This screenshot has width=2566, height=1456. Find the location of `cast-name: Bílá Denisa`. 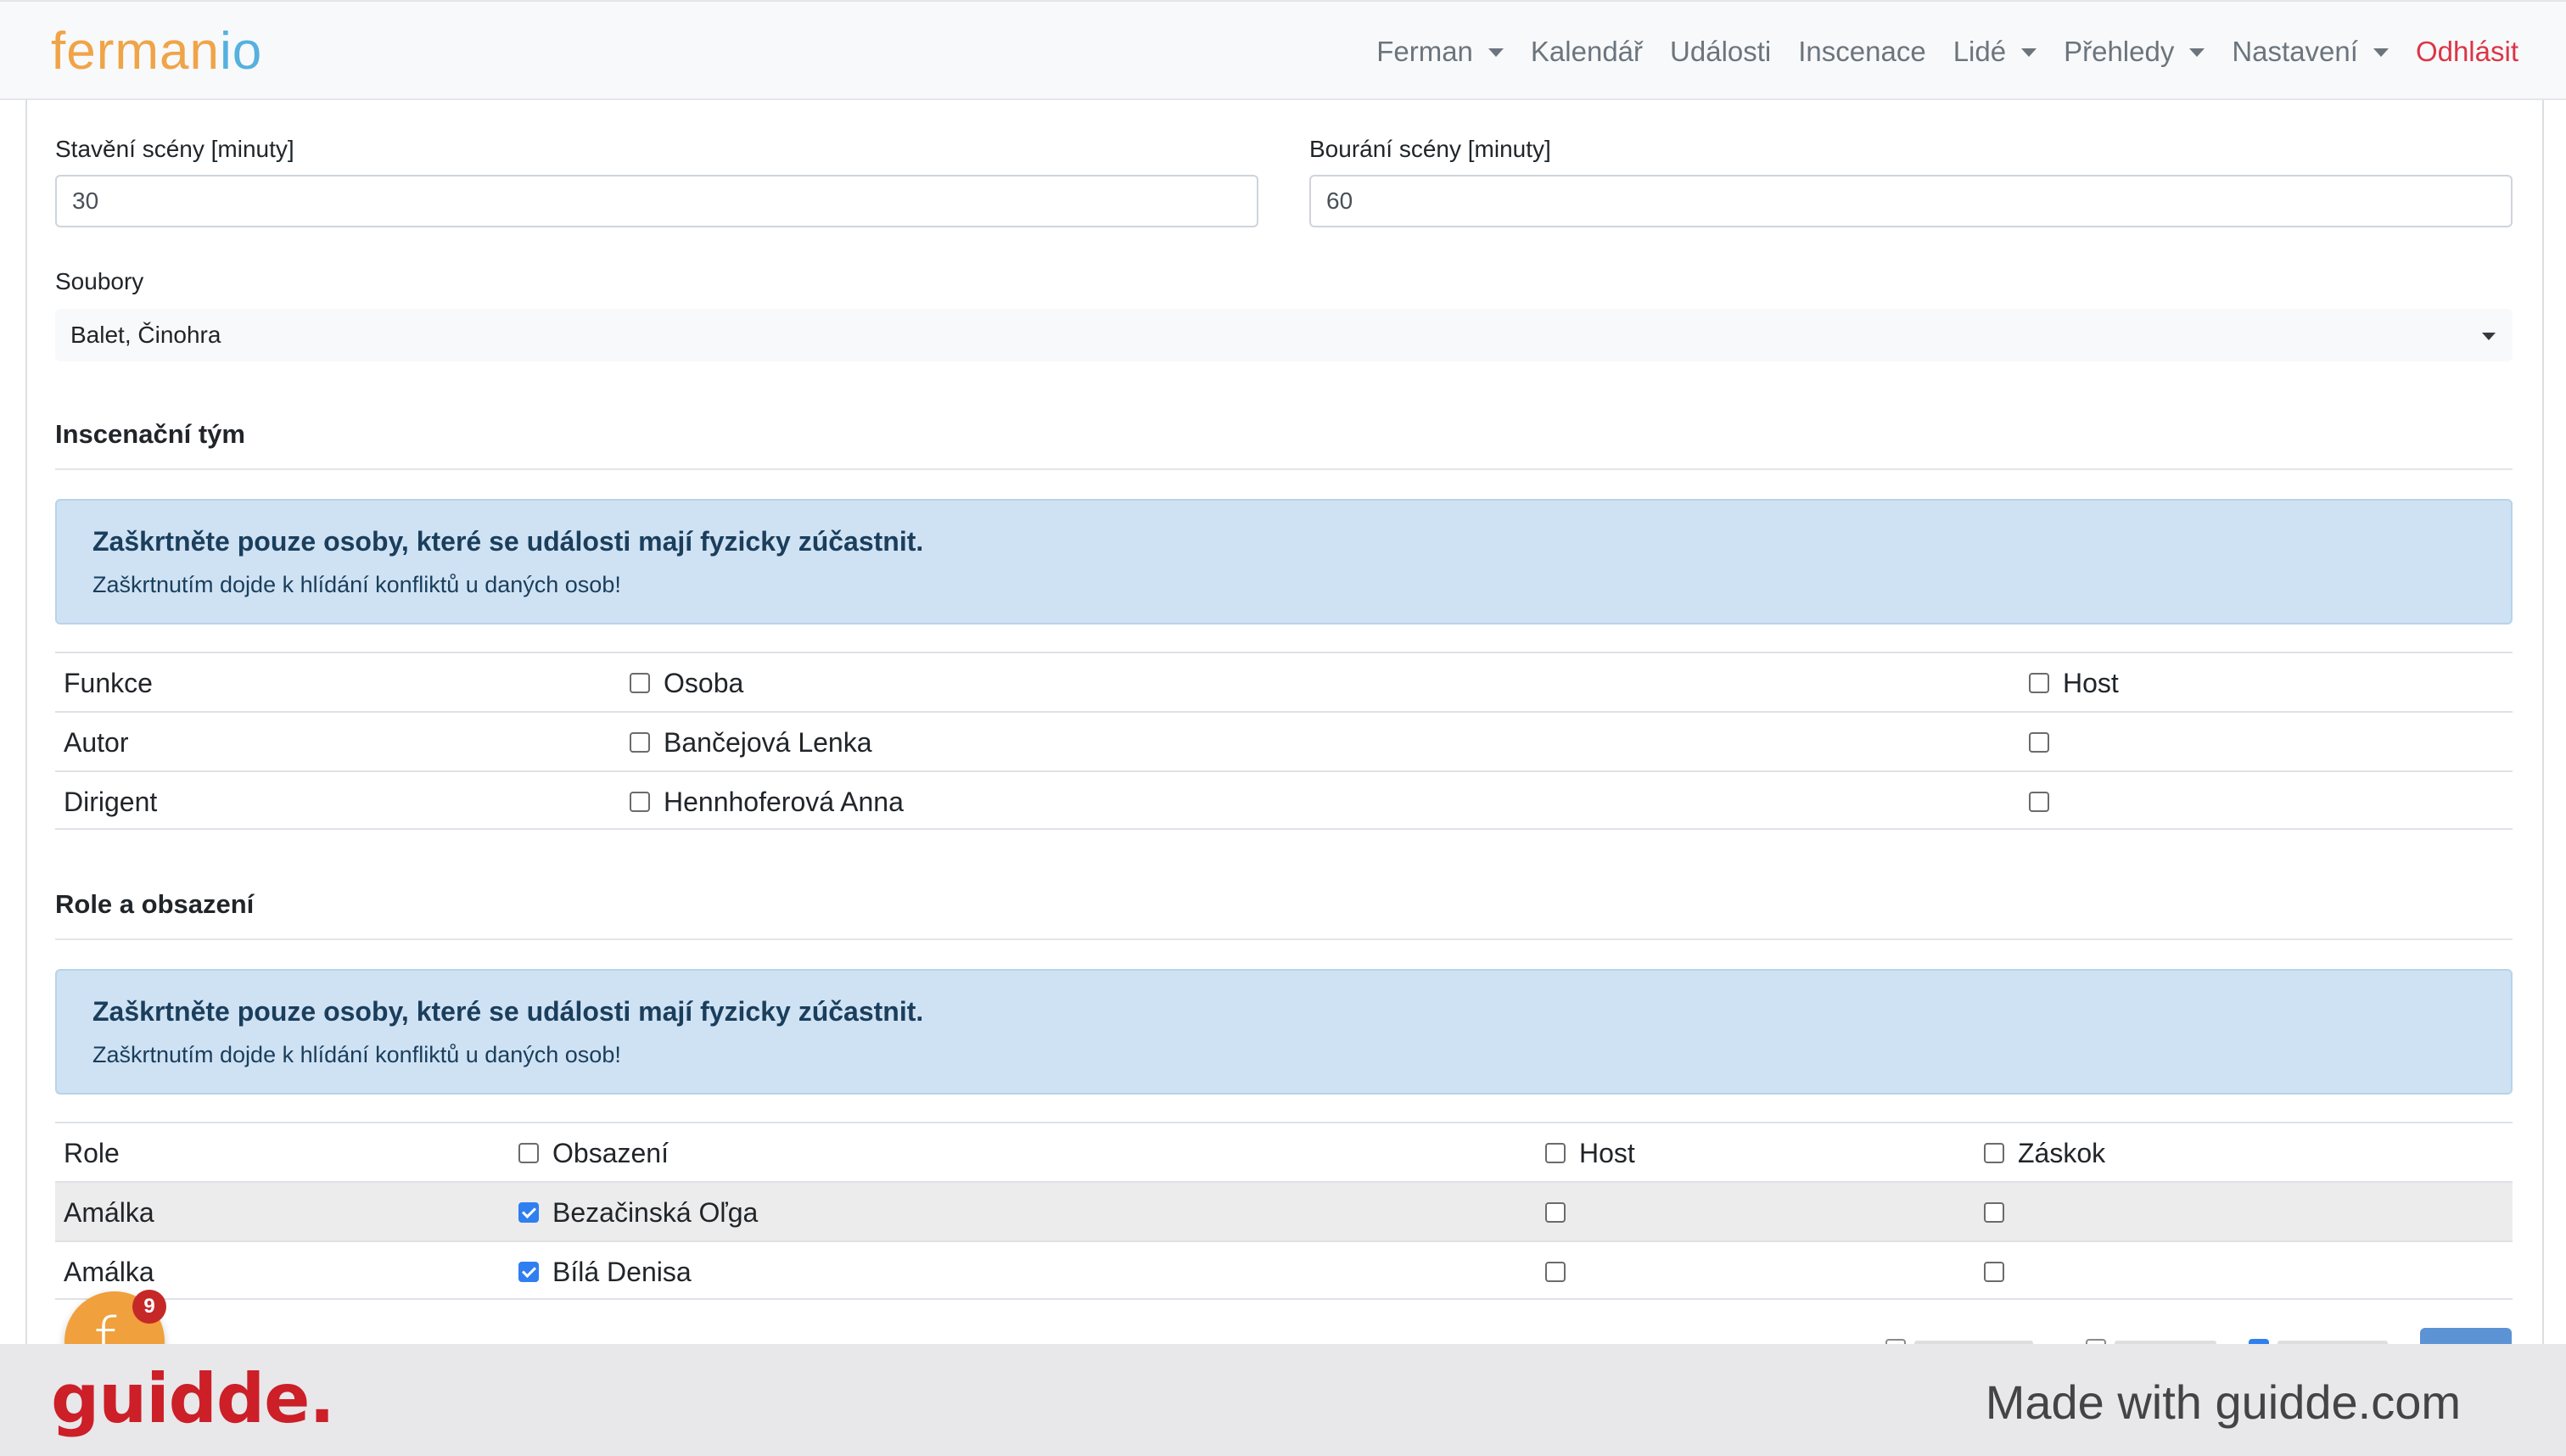

cast-name: Bílá Denisa is located at coordinates (622, 1272).